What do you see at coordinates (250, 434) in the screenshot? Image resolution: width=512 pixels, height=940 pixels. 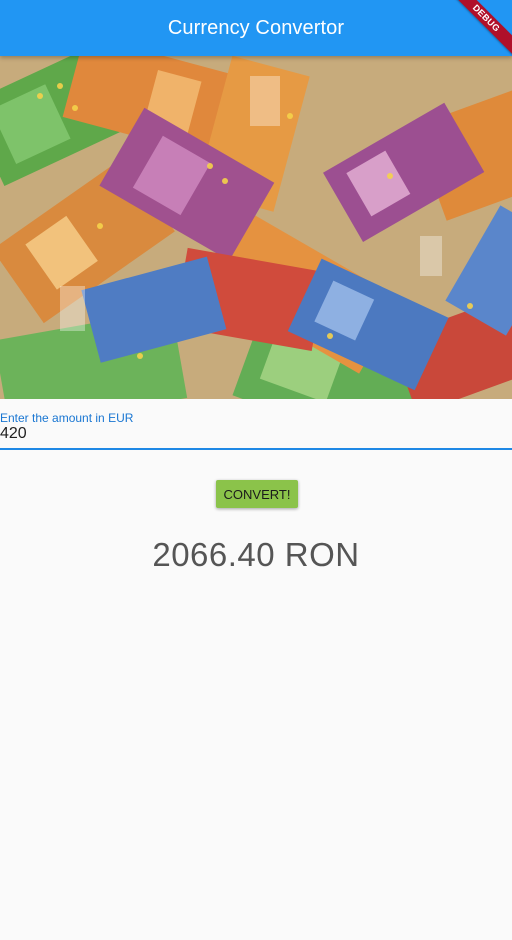 I see `amount-input` at bounding box center [250, 434].